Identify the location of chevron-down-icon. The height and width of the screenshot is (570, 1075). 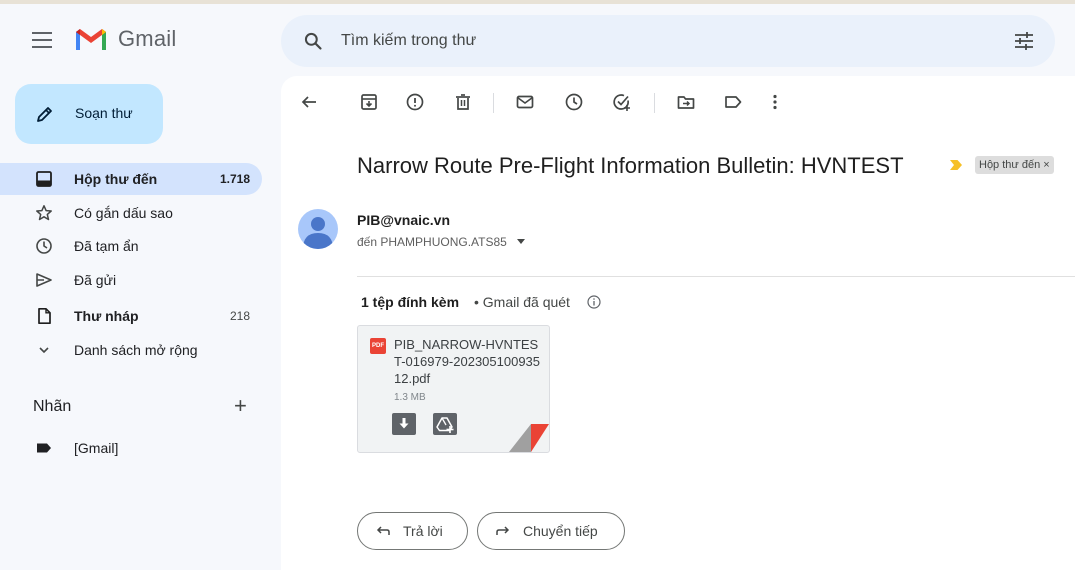
(44, 350).